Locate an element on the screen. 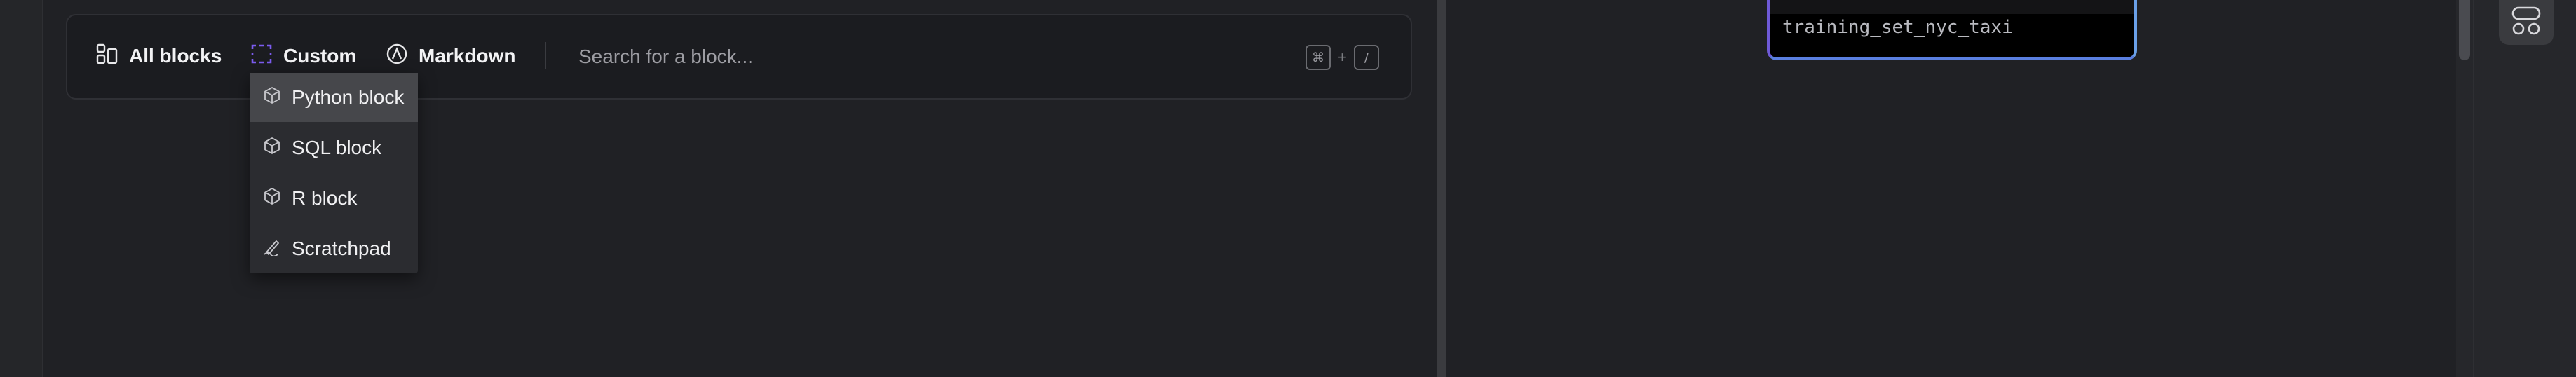 The image size is (2576, 377). menu-item-scratchpad: Scratchpad is located at coordinates (334, 248).